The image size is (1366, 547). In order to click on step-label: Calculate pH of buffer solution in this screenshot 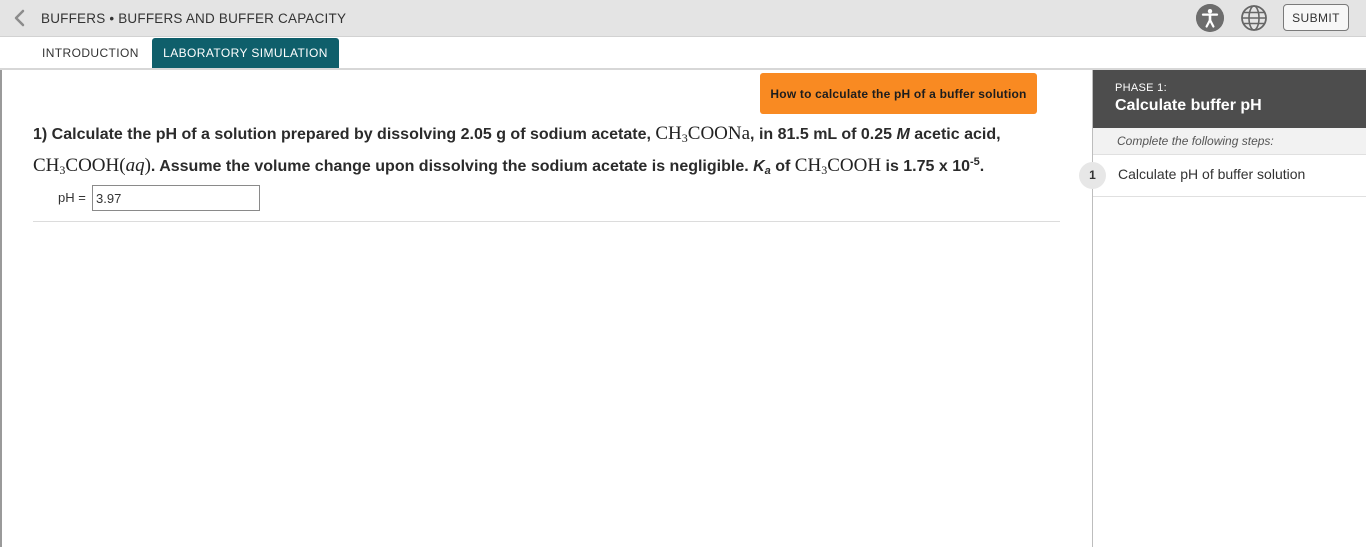, I will do `click(1212, 174)`.